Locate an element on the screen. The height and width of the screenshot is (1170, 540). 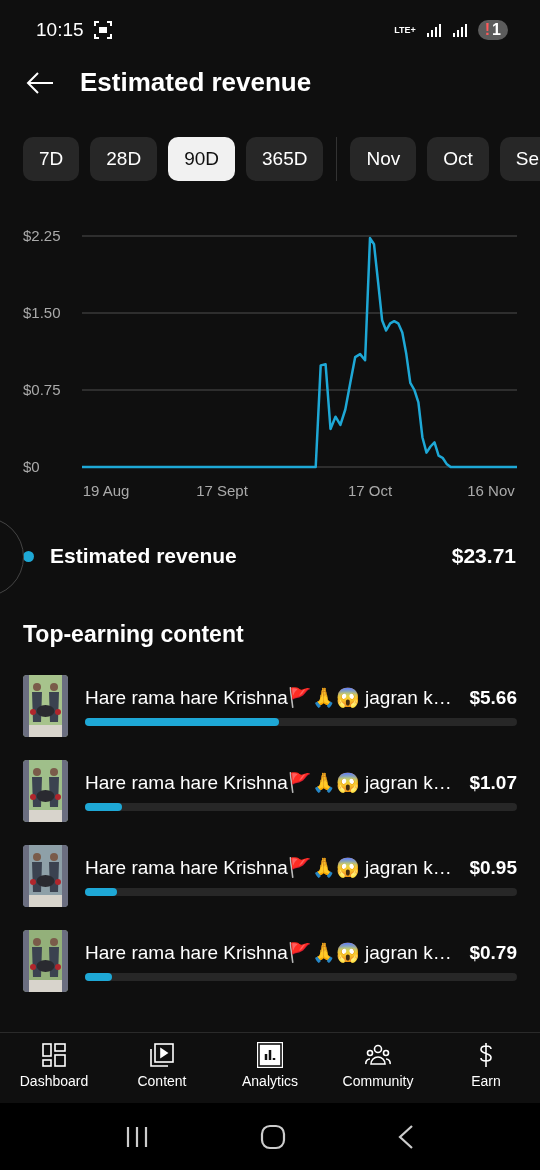
axis-label: $1.50 is located at coordinates (42, 312).